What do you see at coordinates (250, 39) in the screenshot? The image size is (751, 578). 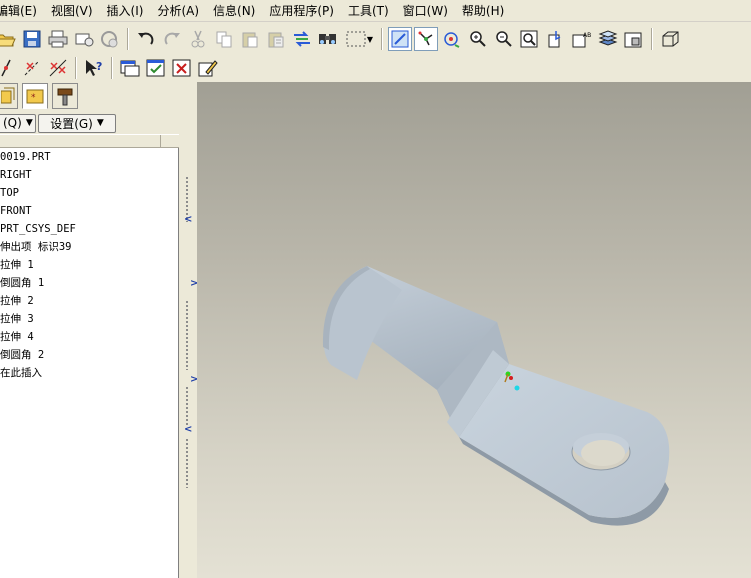 I see `paste-icon` at bounding box center [250, 39].